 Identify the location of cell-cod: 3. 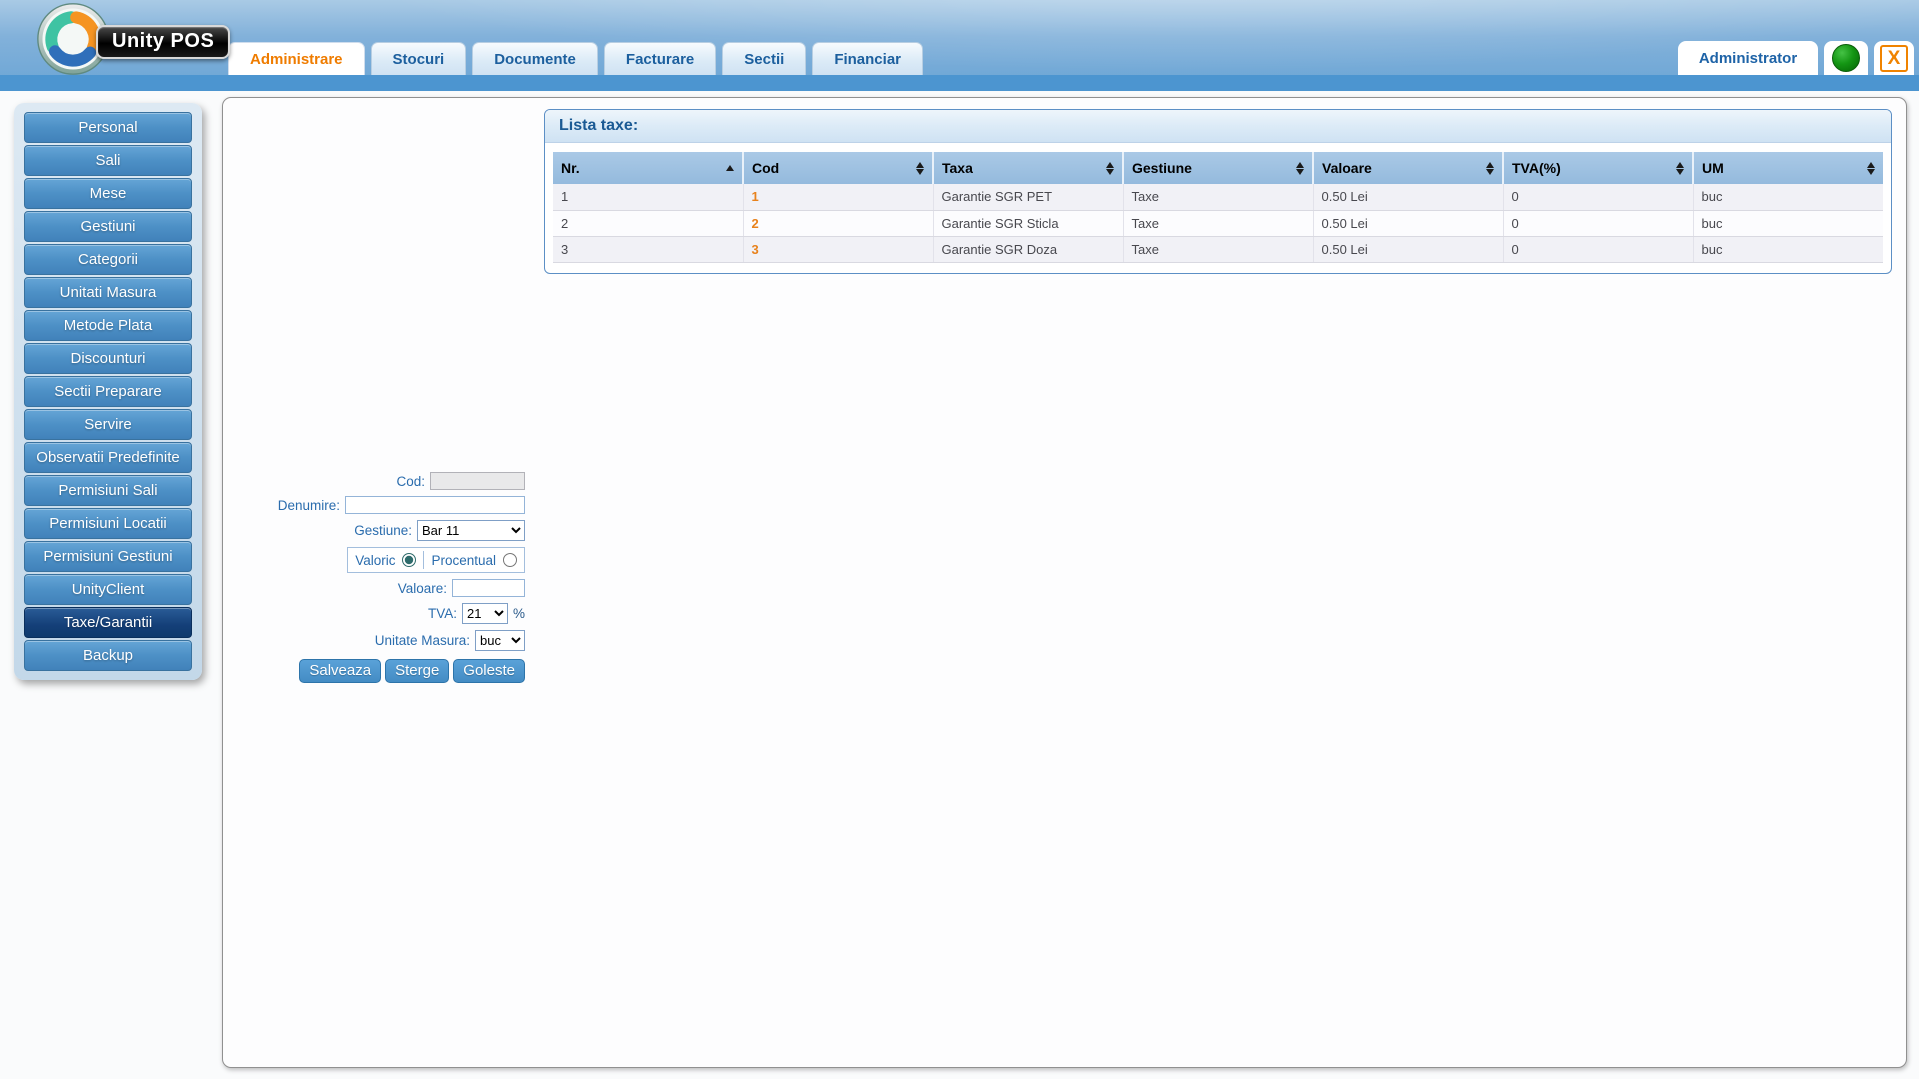
(838, 249).